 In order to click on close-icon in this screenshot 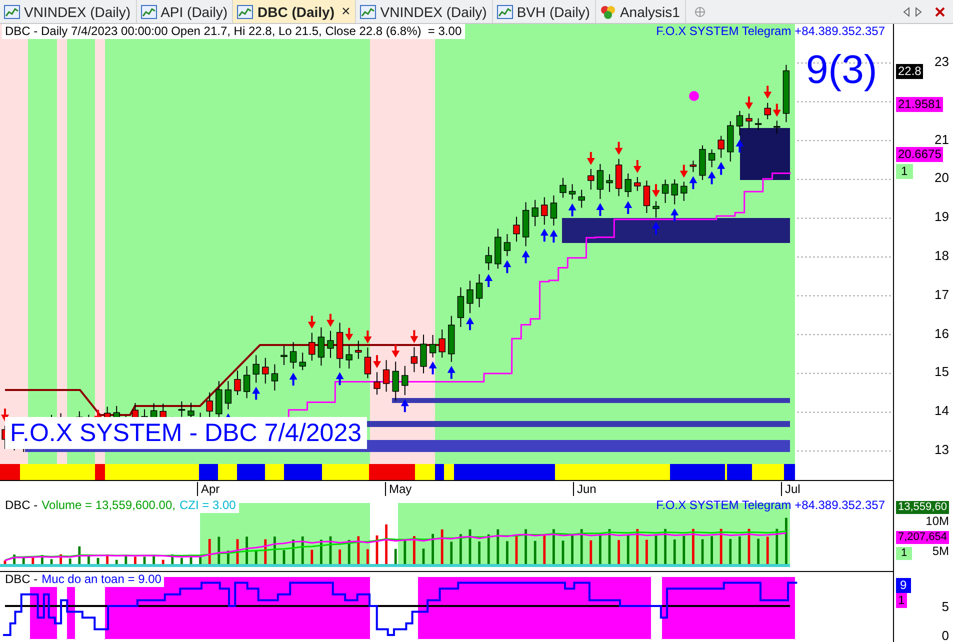, I will do `click(940, 11)`.